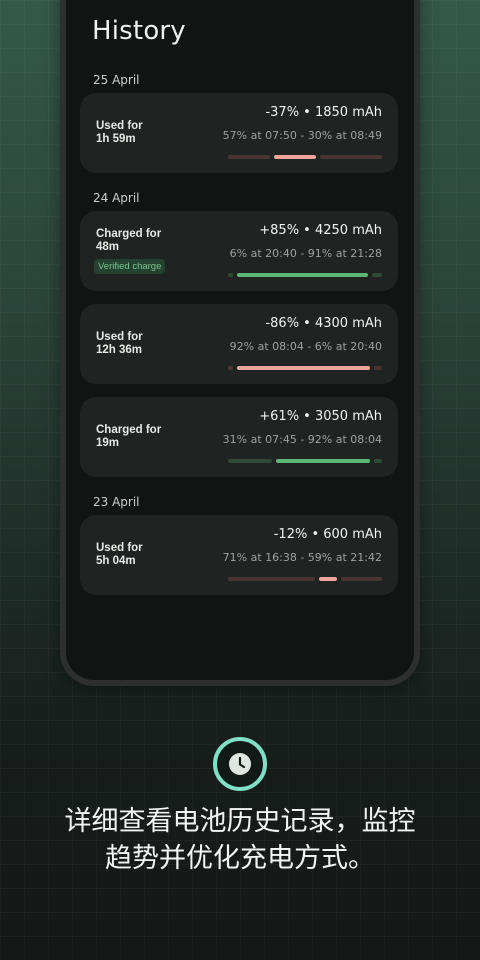  I want to click on promo-line-2: 趋势并优化充电方式。, so click(240, 858).